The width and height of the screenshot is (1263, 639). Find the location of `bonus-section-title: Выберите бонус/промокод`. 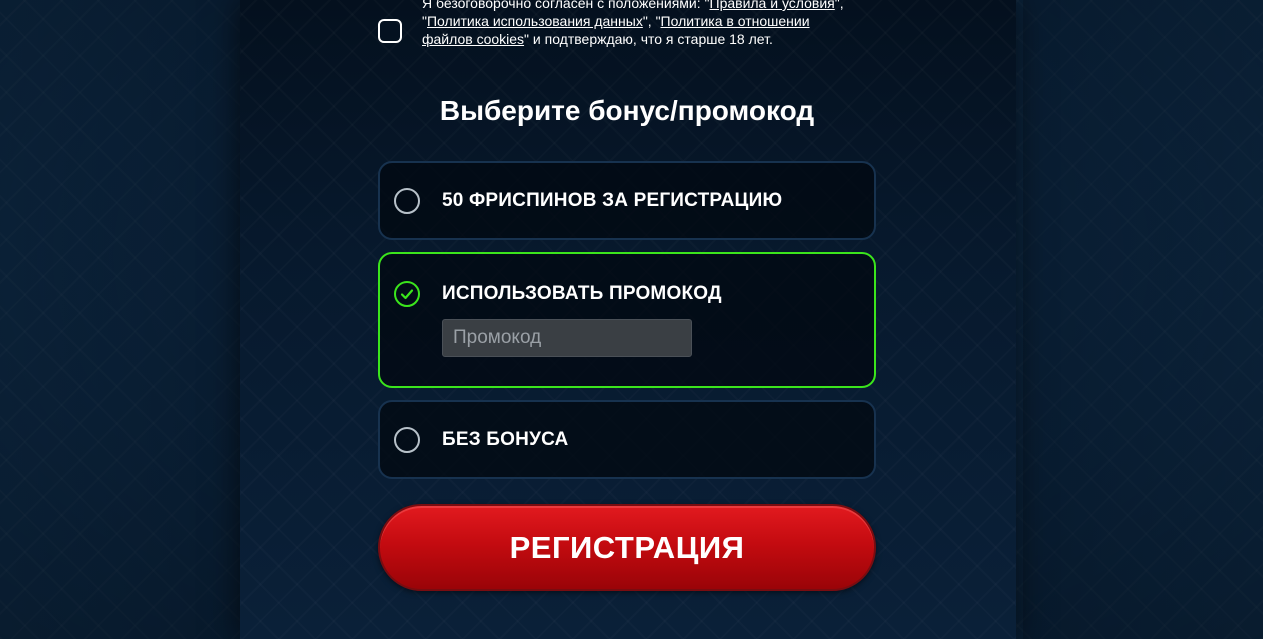

bonus-section-title: Выберите бонус/промокод is located at coordinates (627, 110).